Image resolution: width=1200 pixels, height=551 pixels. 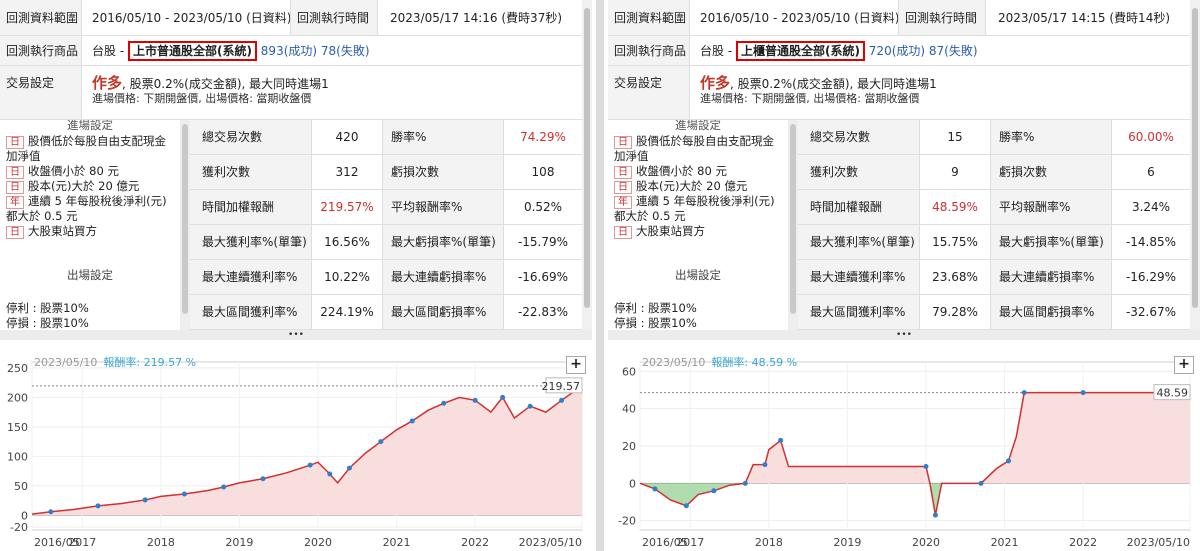 What do you see at coordinates (17, 368) in the screenshot?
I see `y-tick-label: 250` at bounding box center [17, 368].